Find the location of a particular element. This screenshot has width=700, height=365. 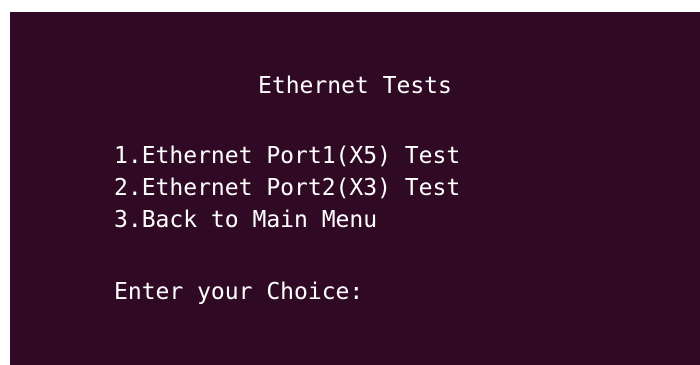

menu-title: Ethernet Tests is located at coordinates (355, 86).